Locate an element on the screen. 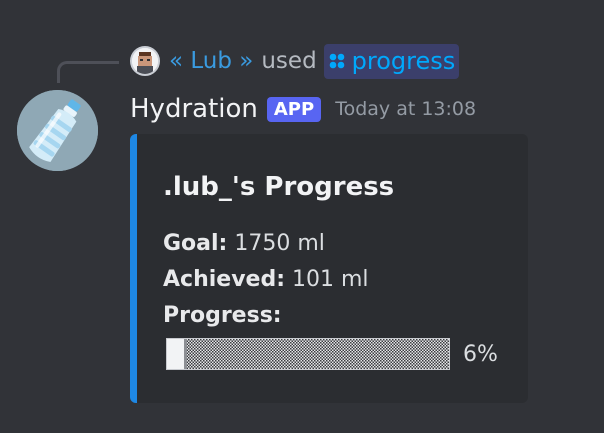  message-header: Hydration APP Today at 13:08 is located at coordinates (303, 109).